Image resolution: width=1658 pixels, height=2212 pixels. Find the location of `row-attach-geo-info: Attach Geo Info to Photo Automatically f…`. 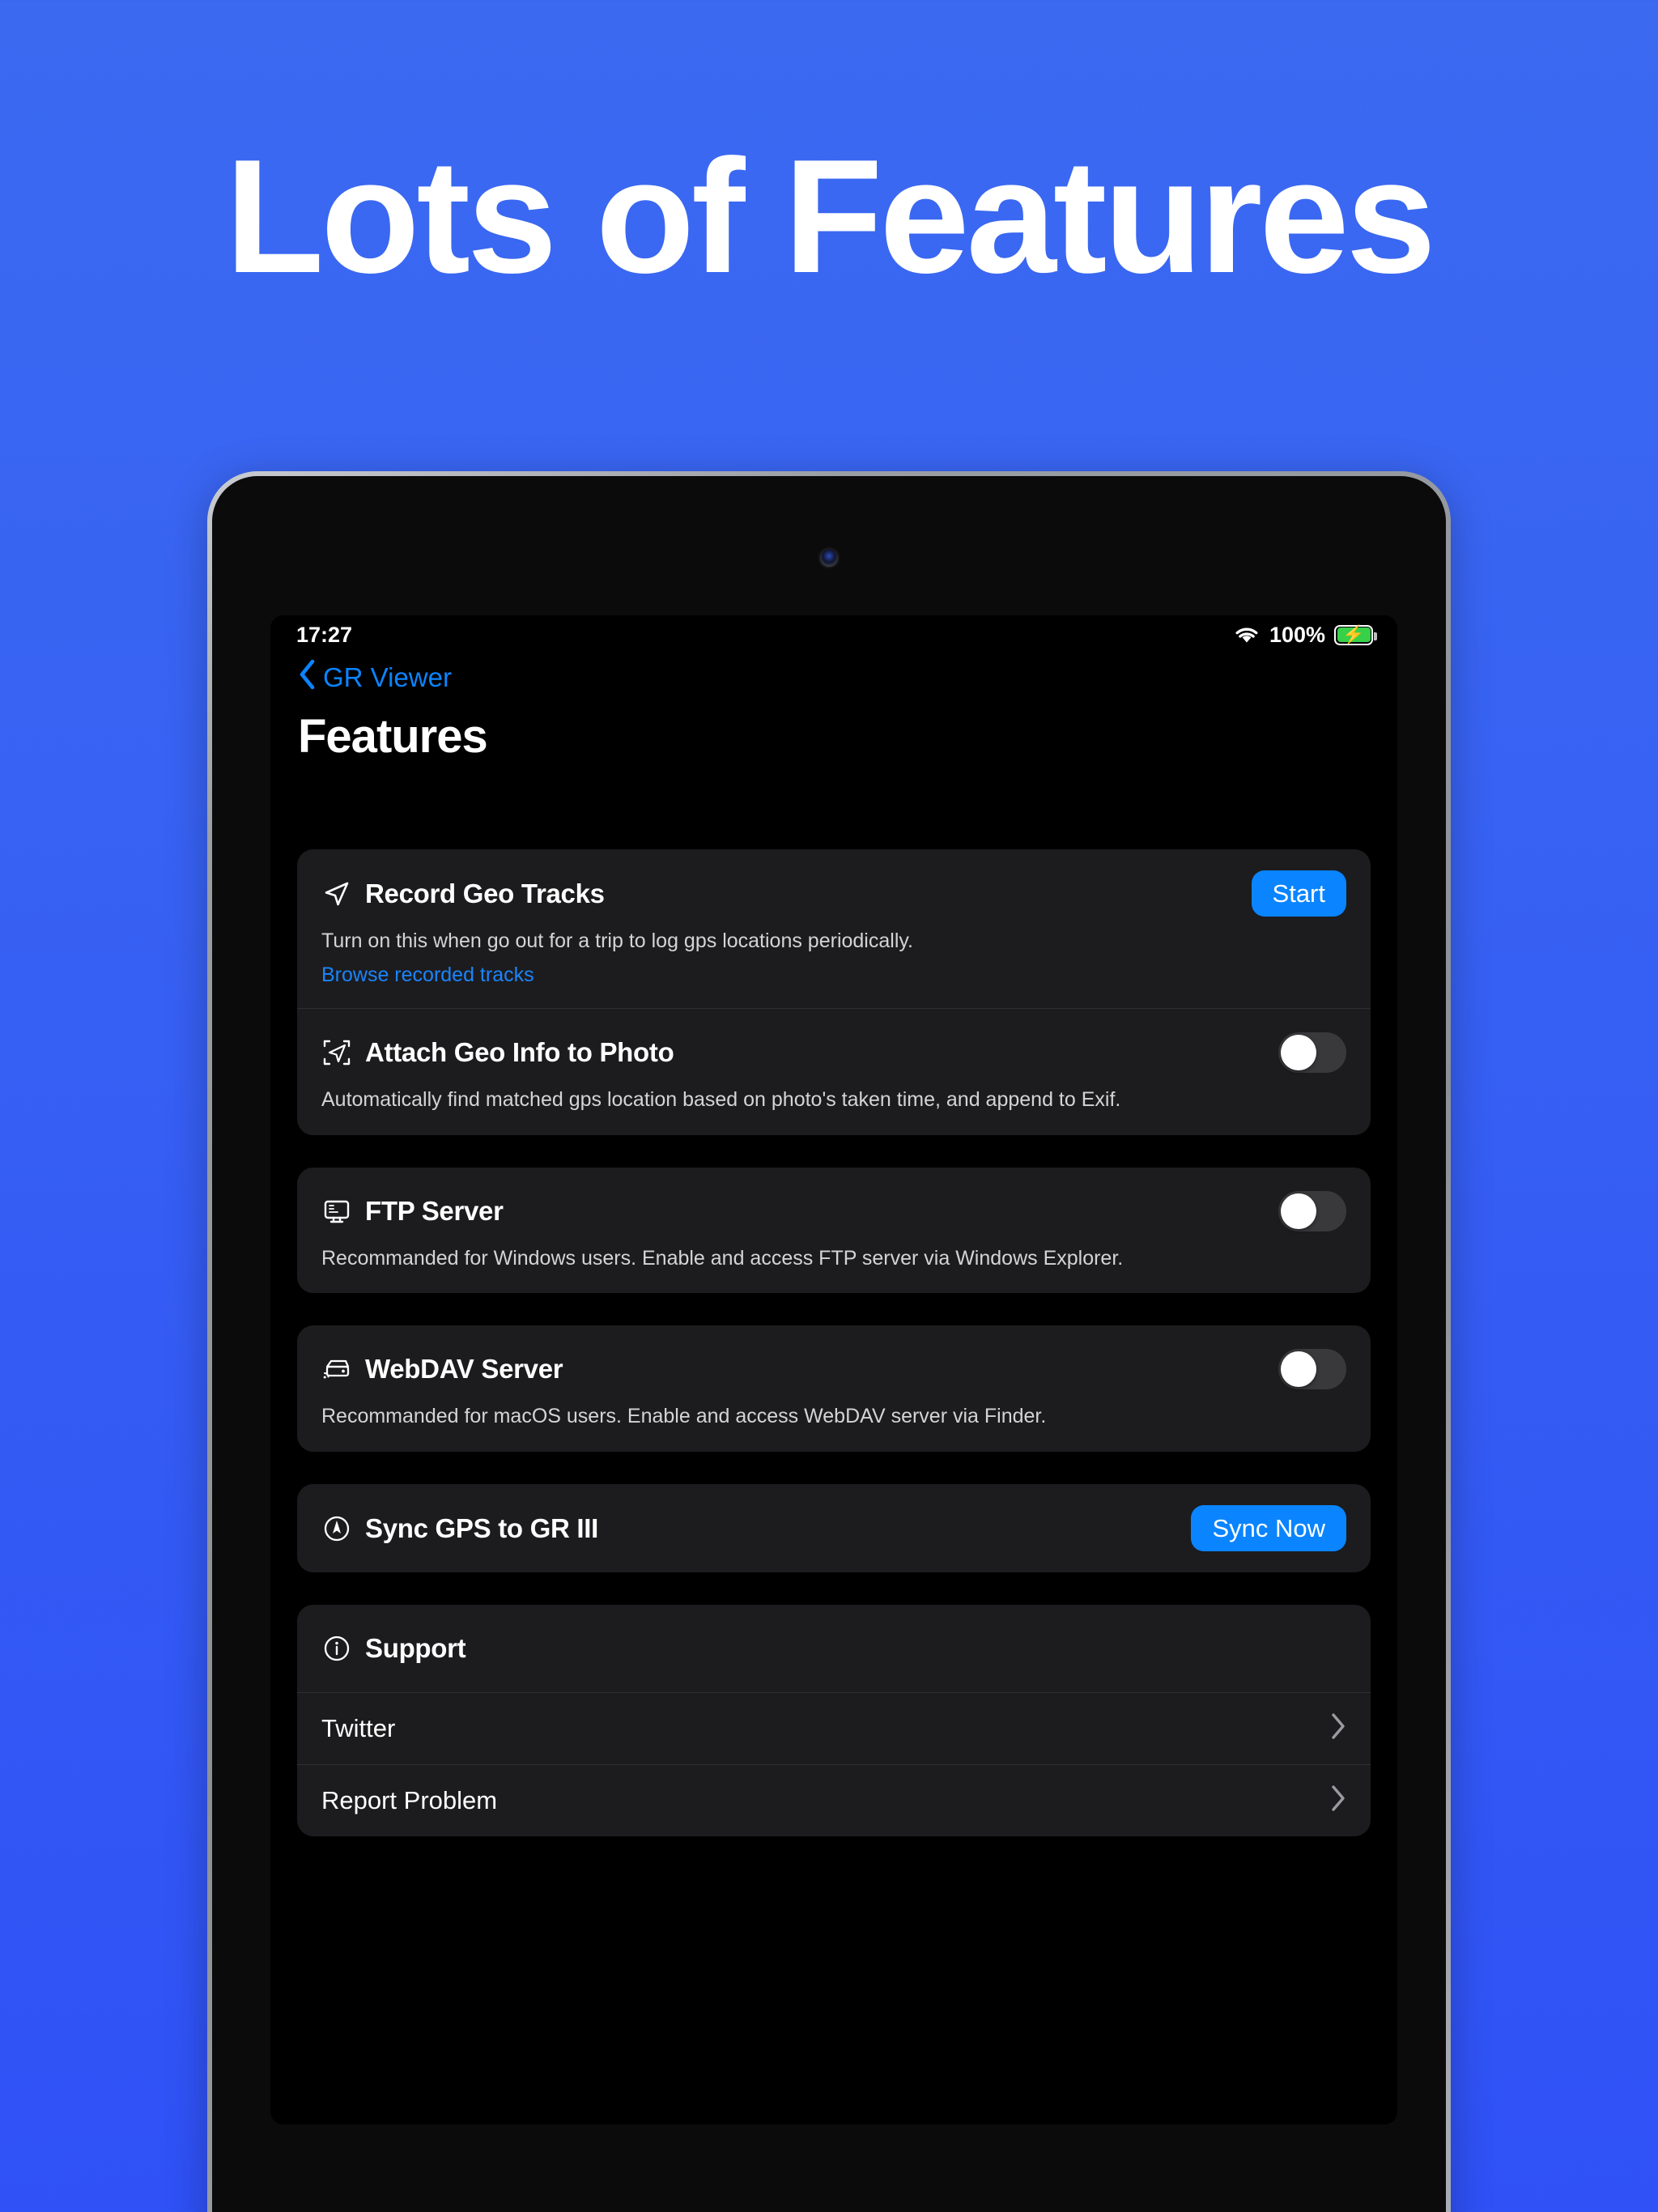

row-attach-geo-info: Attach Geo Info to Photo Automatically f… is located at coordinates (834, 1071).